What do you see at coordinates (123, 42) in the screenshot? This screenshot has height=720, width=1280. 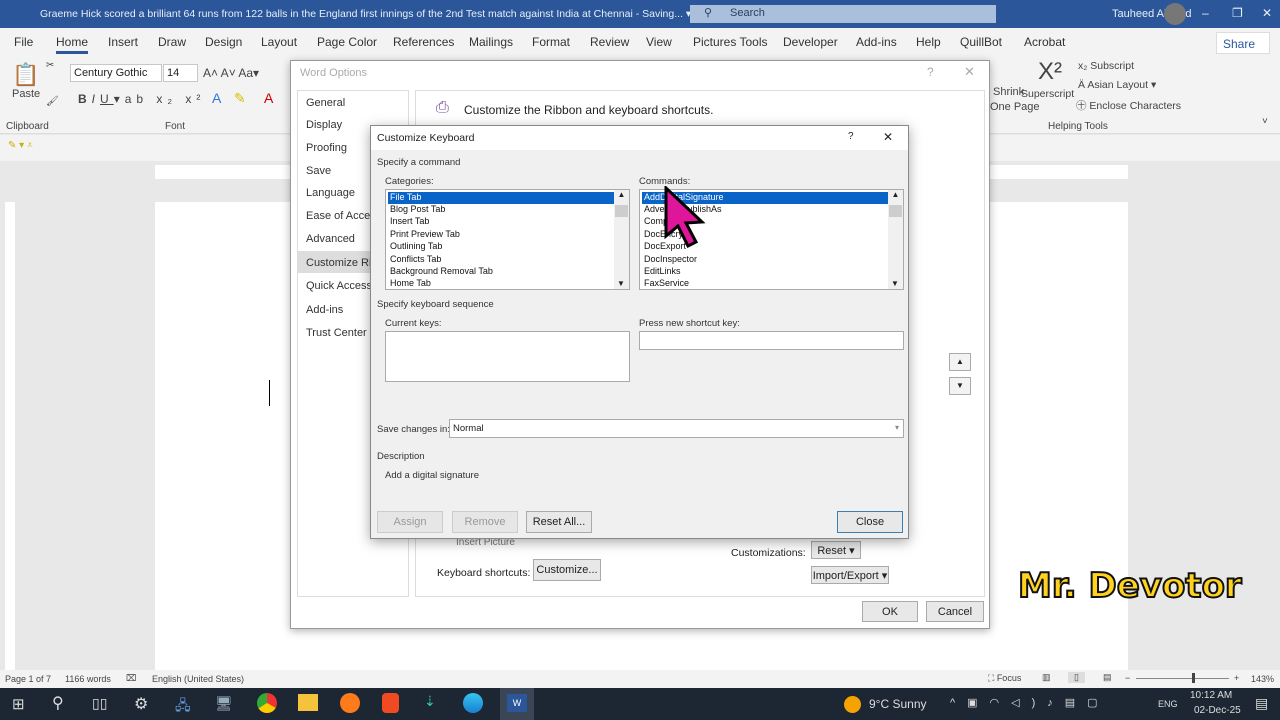 I see `tab-insert: Insert` at bounding box center [123, 42].